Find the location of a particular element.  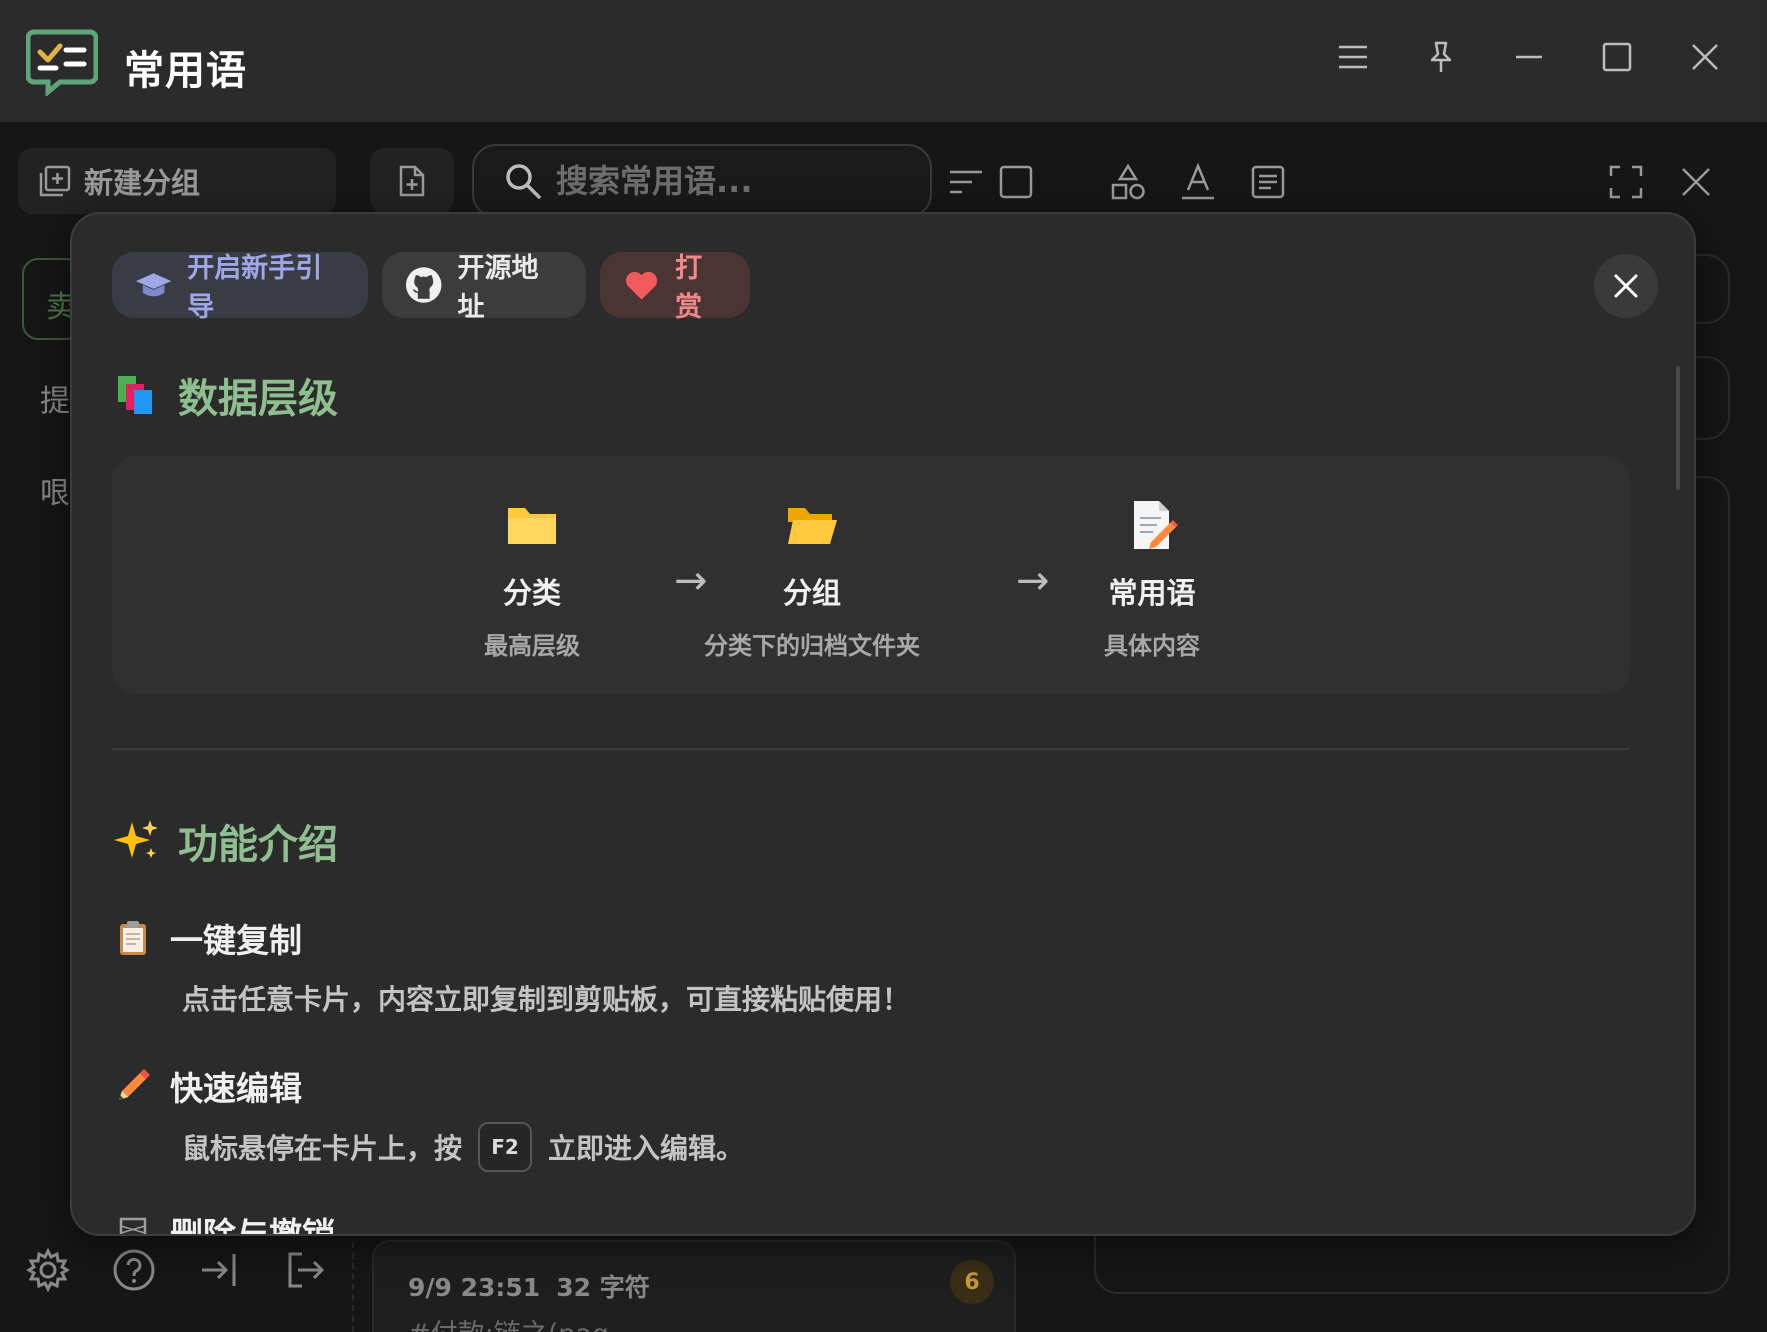

folder-icon is located at coordinates (532, 526).